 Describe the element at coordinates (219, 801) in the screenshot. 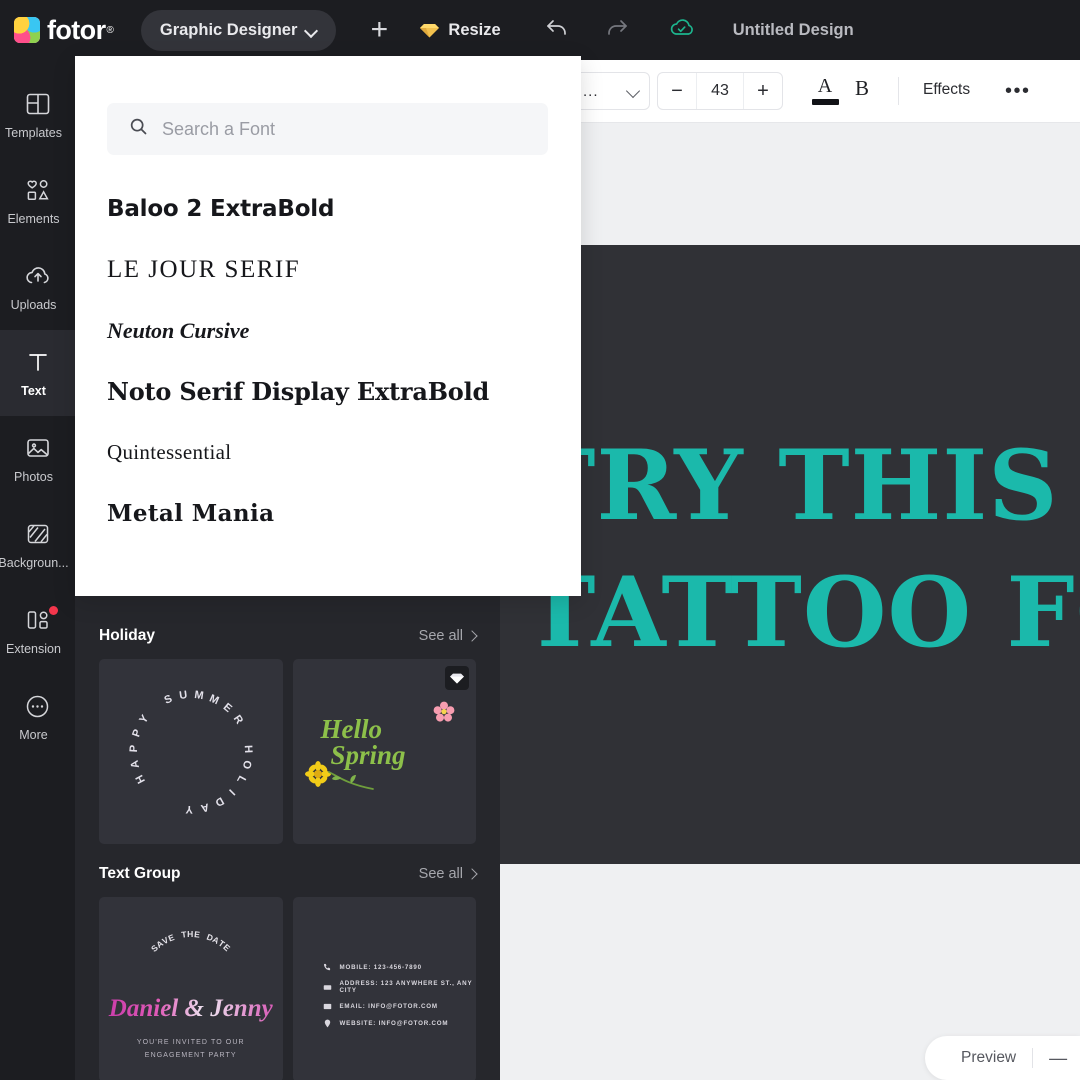

I see `arc-char: D` at that location.